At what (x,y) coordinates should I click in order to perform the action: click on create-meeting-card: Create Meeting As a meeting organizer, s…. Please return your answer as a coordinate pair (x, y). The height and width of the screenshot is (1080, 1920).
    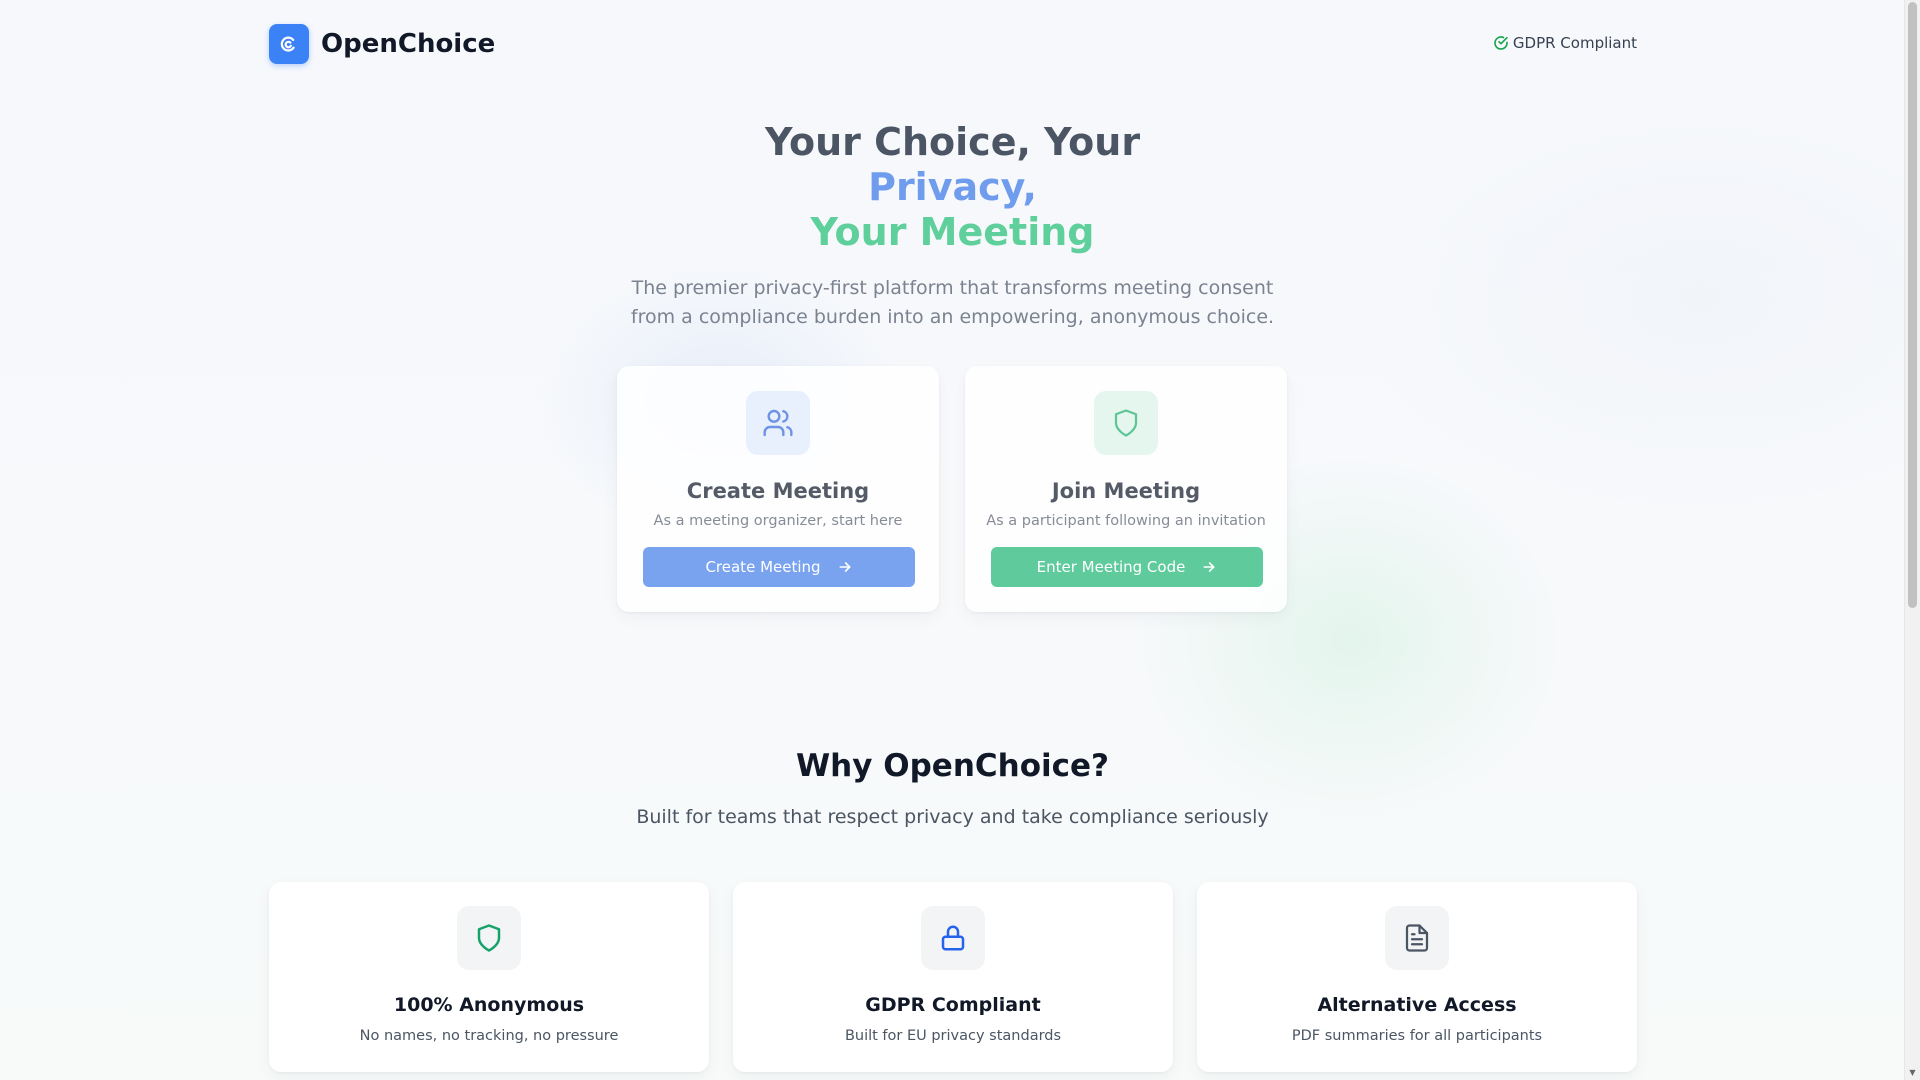
    Looking at the image, I should click on (778, 489).